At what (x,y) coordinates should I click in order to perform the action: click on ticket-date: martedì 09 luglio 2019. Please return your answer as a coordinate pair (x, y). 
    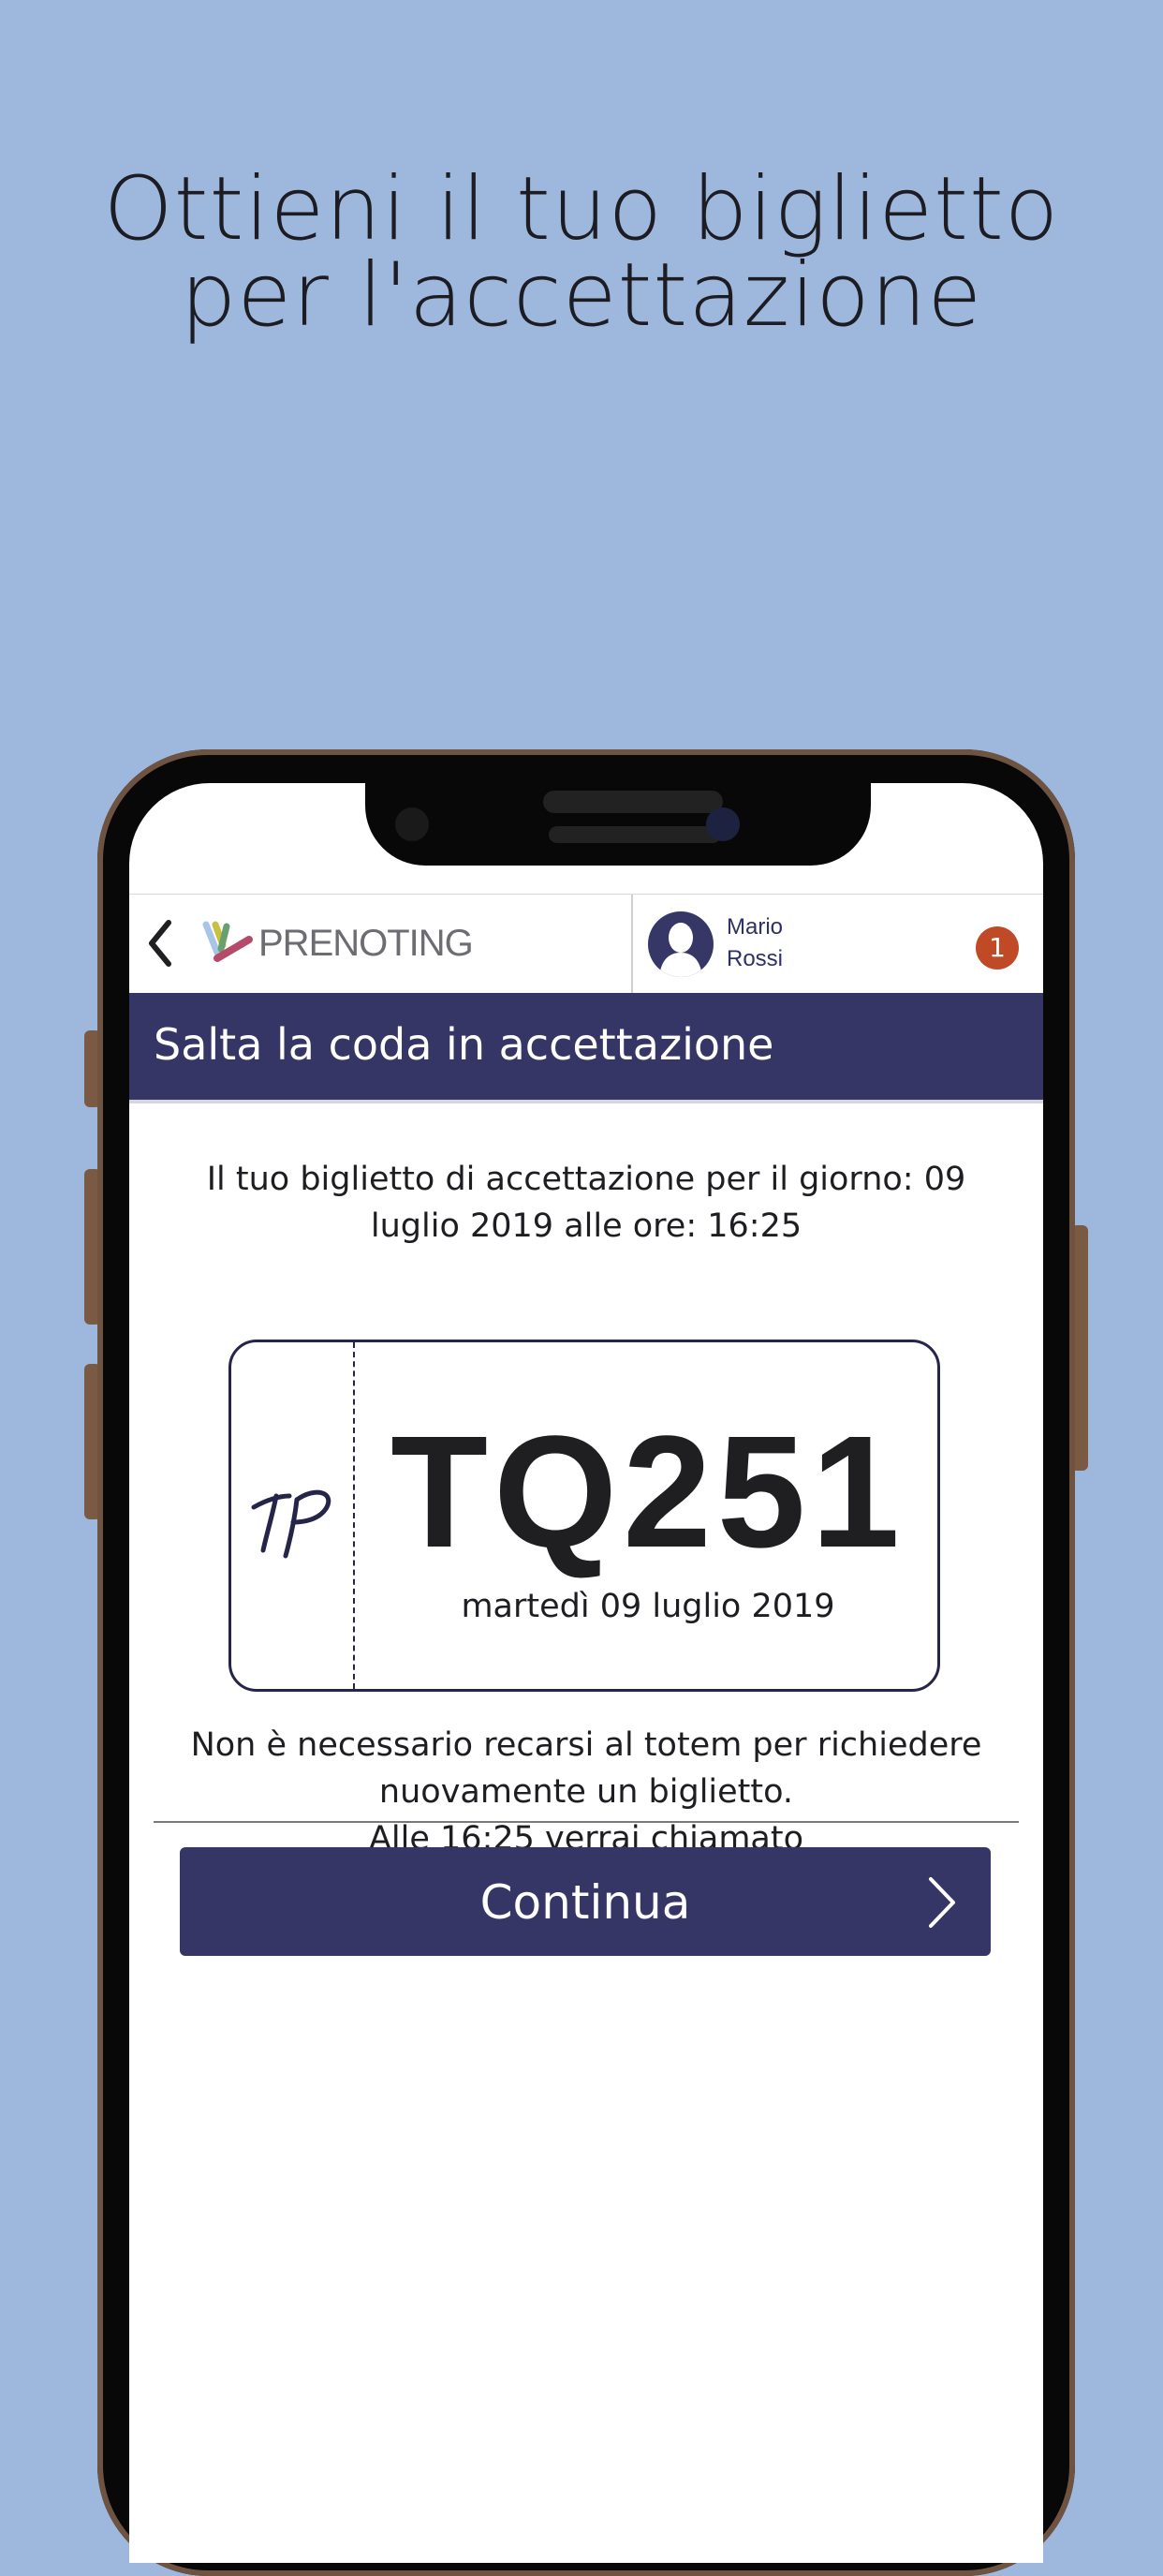
    Looking at the image, I should click on (648, 1606).